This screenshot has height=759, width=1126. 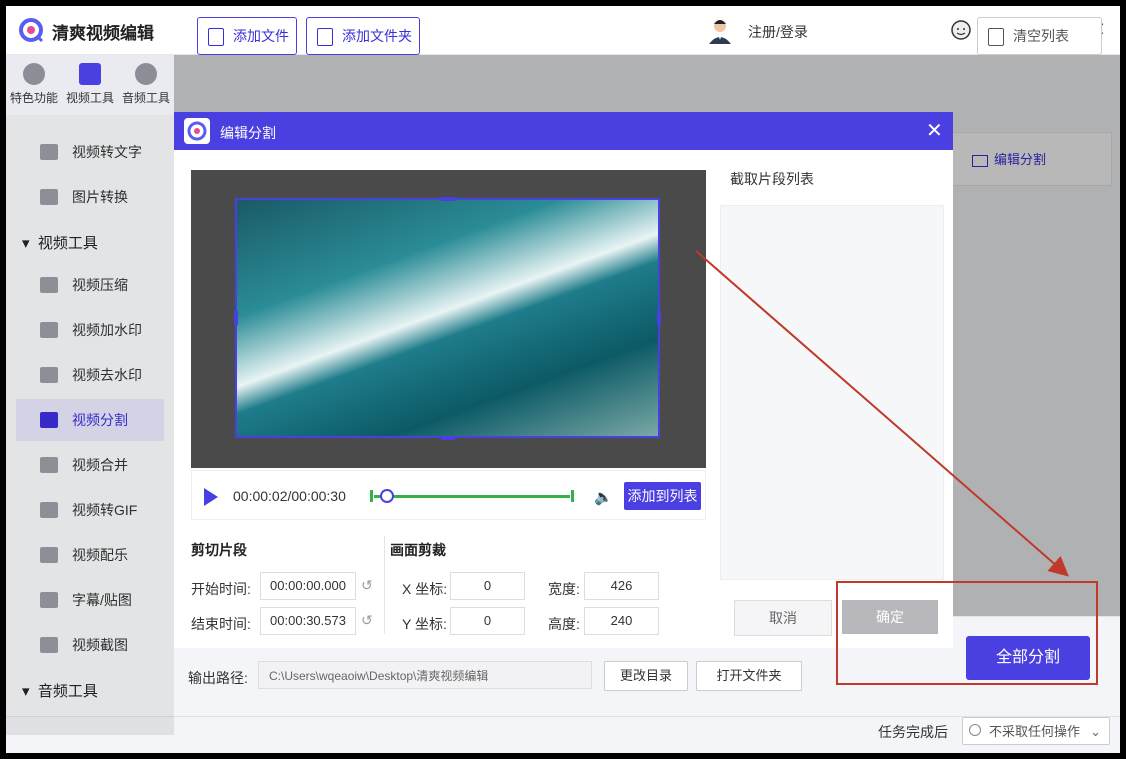 What do you see at coordinates (967, 633) in the screenshot?
I see `annotation-highlight-box` at bounding box center [967, 633].